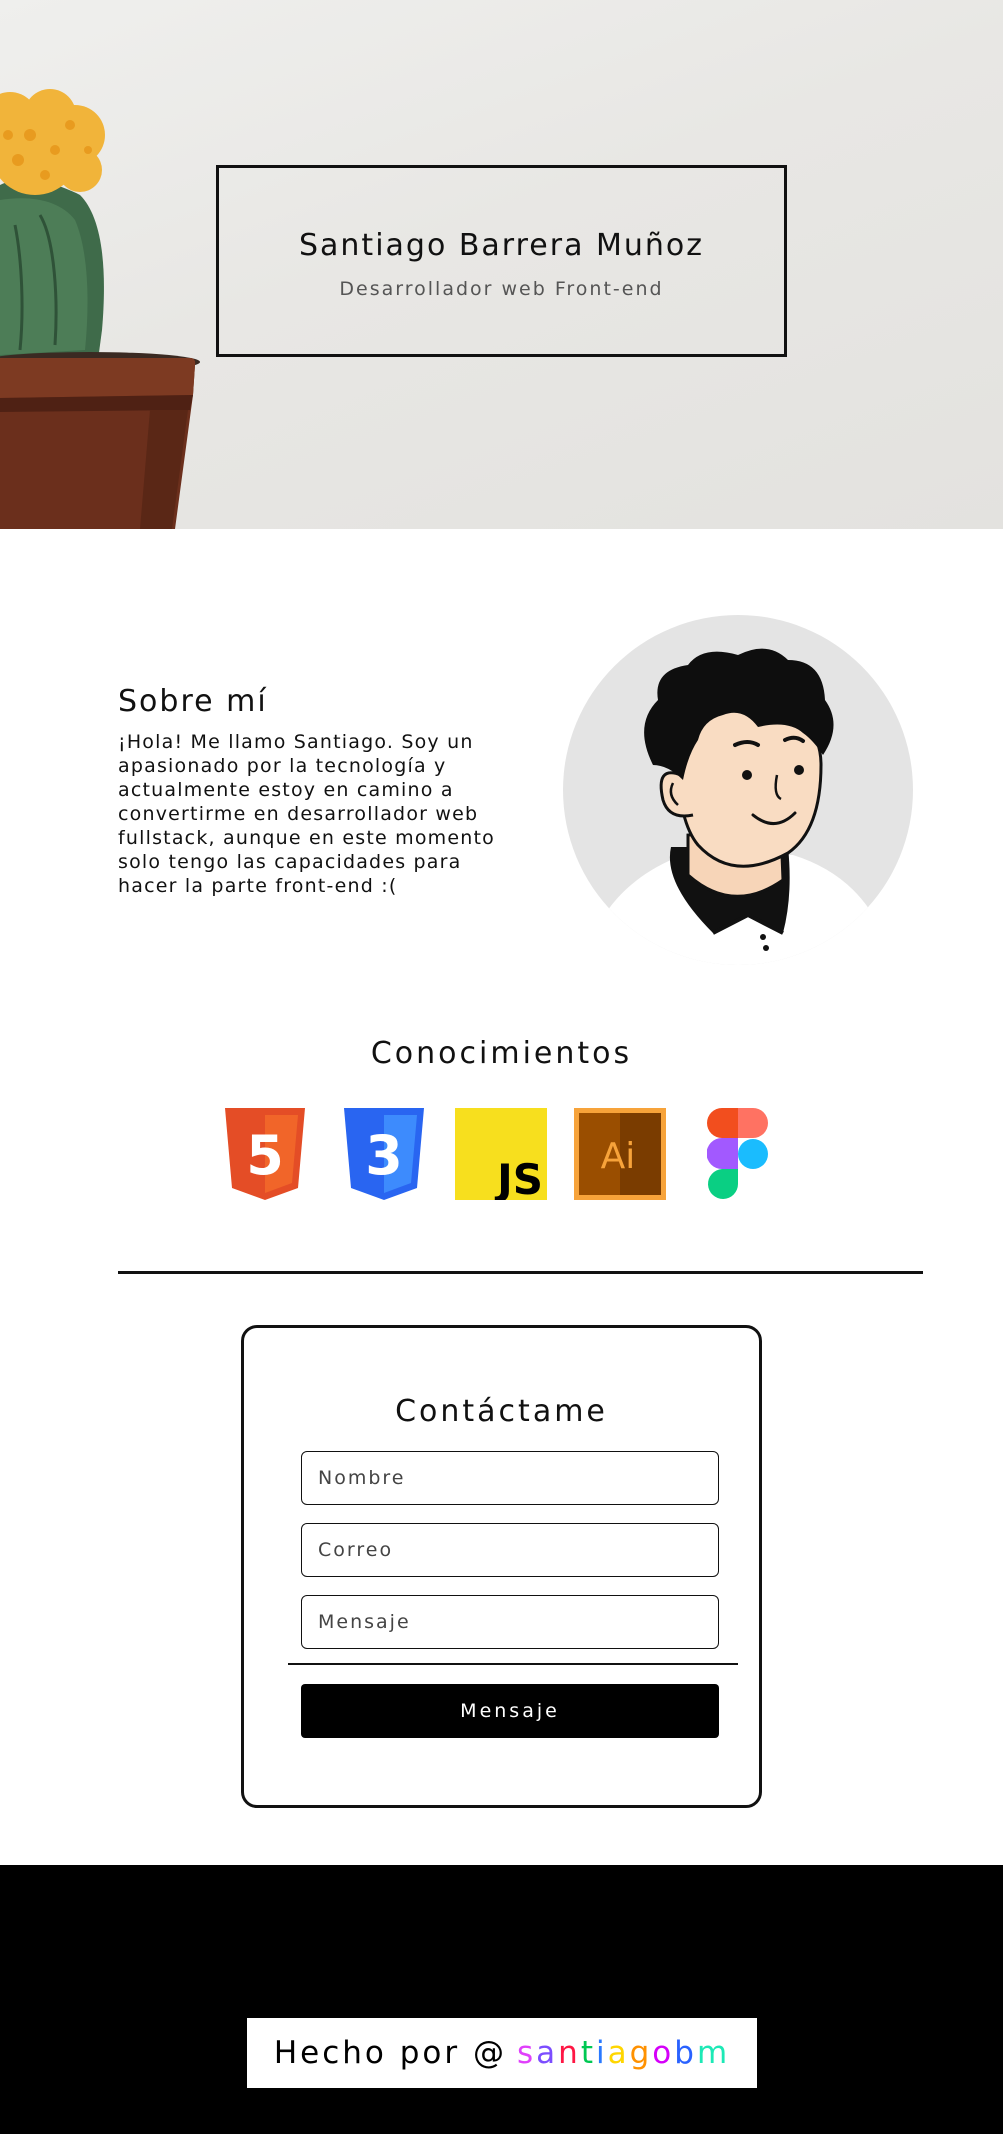 This screenshot has height=2134, width=1003. Describe the element at coordinates (527, 2053) in the screenshot. I see `handle-letter: s` at that location.